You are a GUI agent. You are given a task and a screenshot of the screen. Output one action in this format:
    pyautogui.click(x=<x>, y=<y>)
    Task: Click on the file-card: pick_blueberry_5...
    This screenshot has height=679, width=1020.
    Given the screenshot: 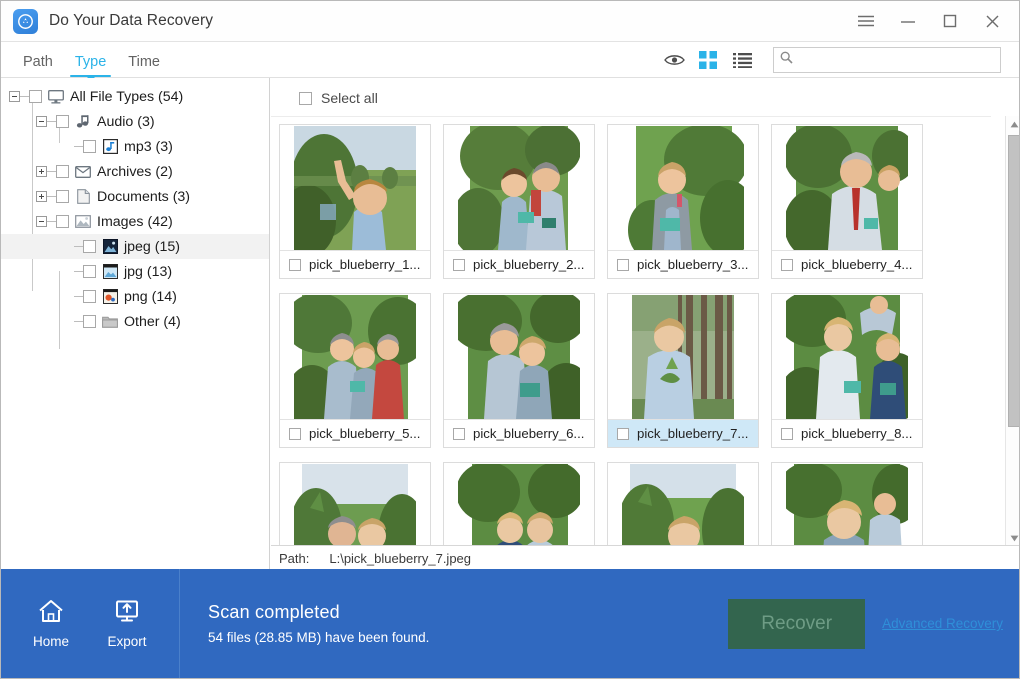 What is the action you would take?
    pyautogui.click(x=355, y=370)
    